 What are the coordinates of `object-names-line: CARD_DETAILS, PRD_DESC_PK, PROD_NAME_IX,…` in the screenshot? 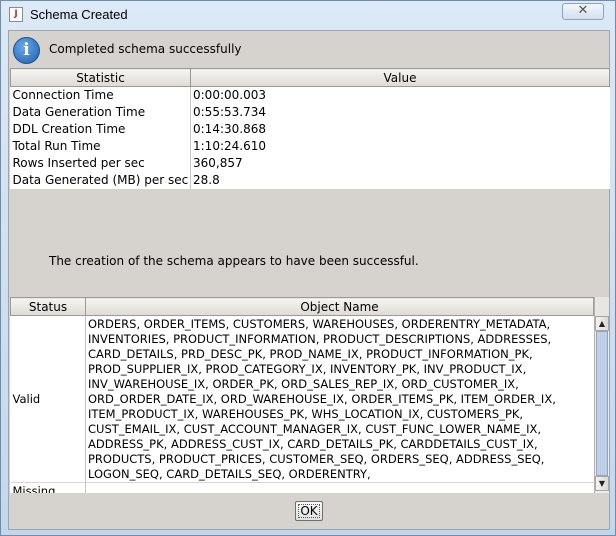 It's located at (310, 353).